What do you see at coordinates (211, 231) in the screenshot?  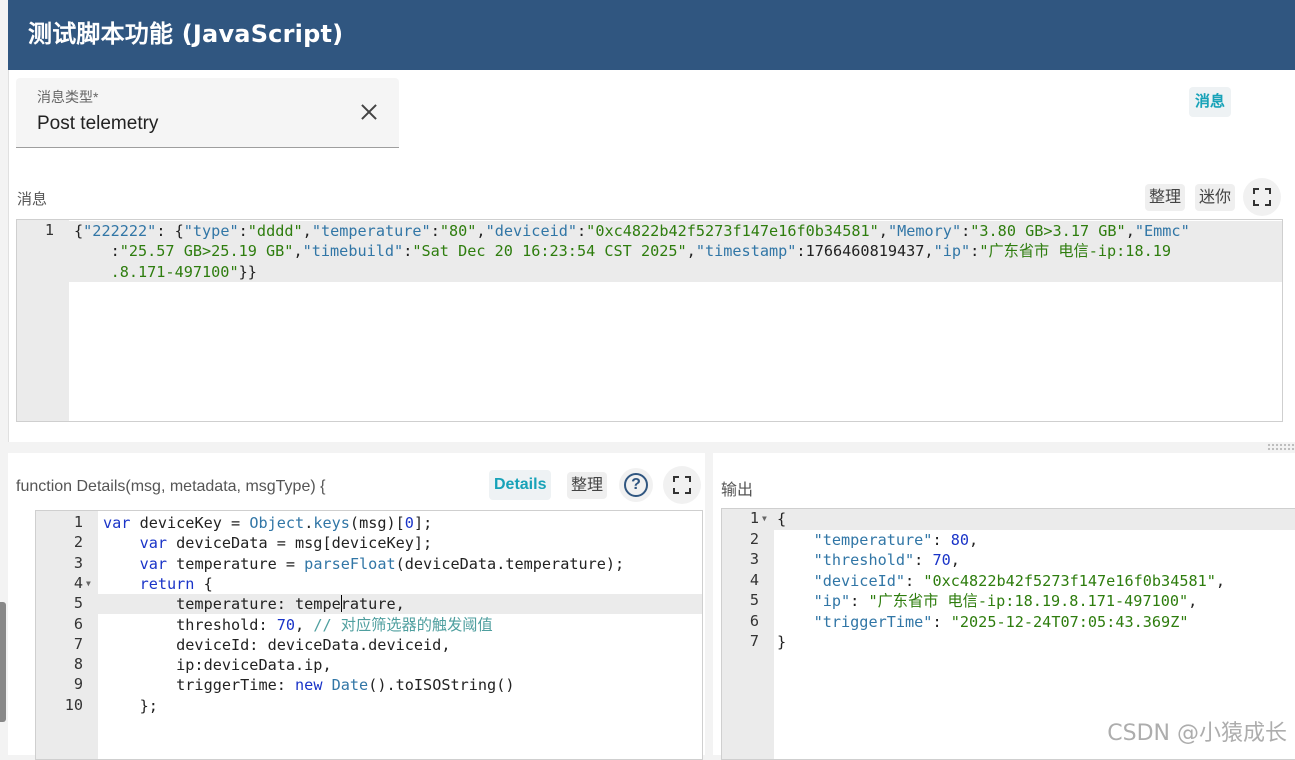 I see `code-token: "type"` at bounding box center [211, 231].